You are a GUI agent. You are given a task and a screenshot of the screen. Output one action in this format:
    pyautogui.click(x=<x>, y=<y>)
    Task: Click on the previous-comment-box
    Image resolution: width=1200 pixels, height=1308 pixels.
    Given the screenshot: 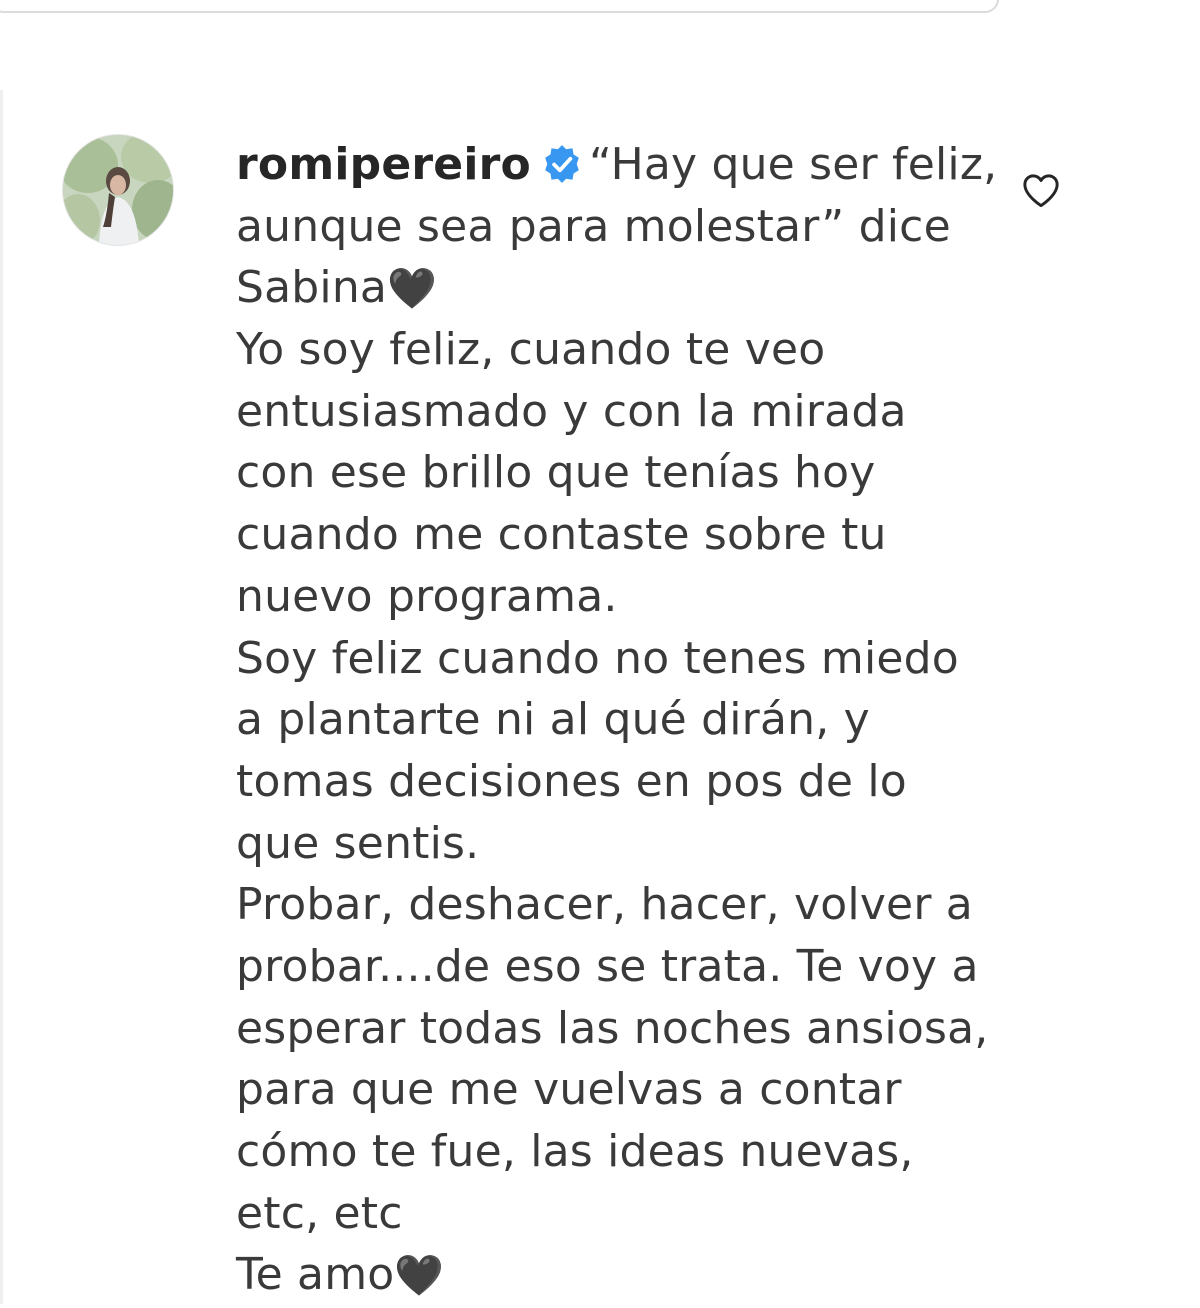 What is the action you would take?
    pyautogui.click(x=499, y=6)
    